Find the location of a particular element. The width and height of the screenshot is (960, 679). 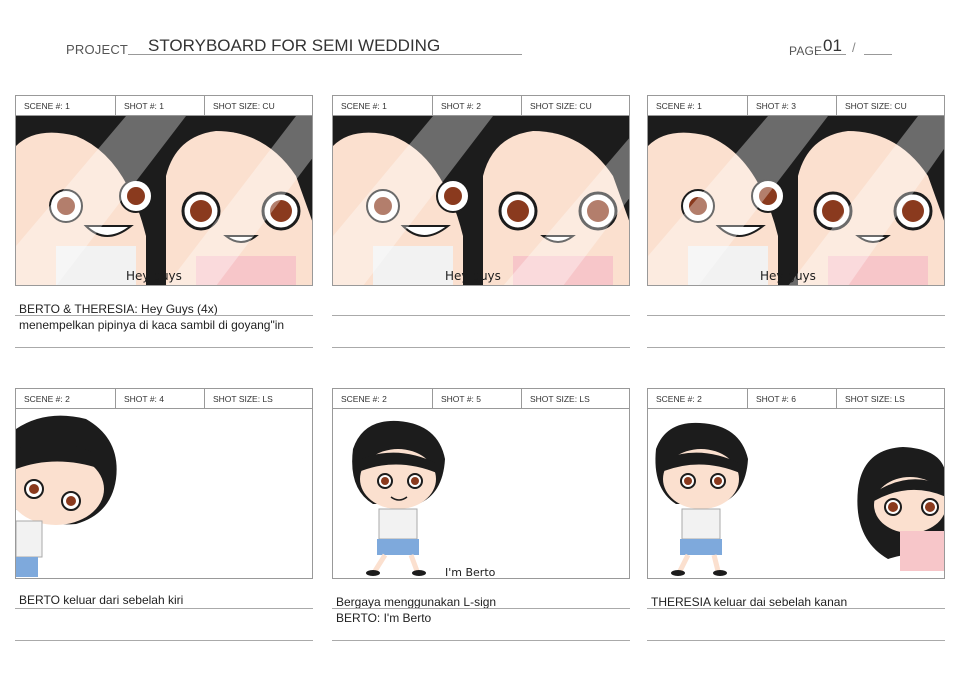

caption-line-1: BERTO keluar dari sebelah kiri is located at coordinates (101, 600).